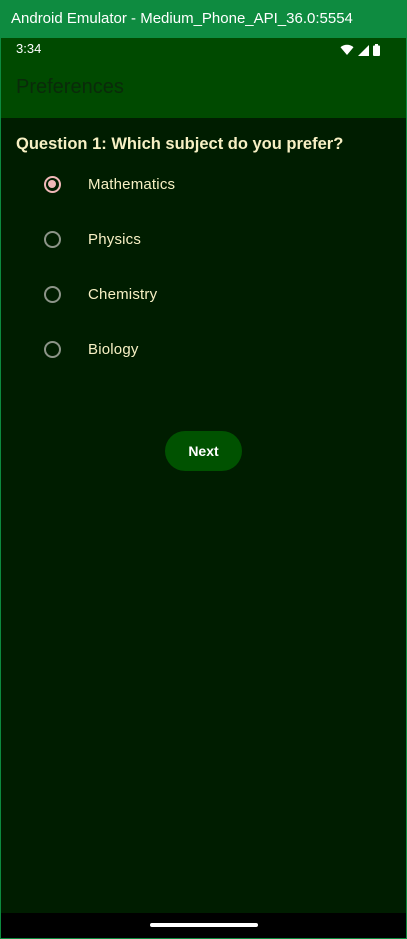 The height and width of the screenshot is (939, 407). Describe the element at coordinates (180, 144) in the screenshot. I see `question-text: Question 1: Which subject do you prefer?` at that location.